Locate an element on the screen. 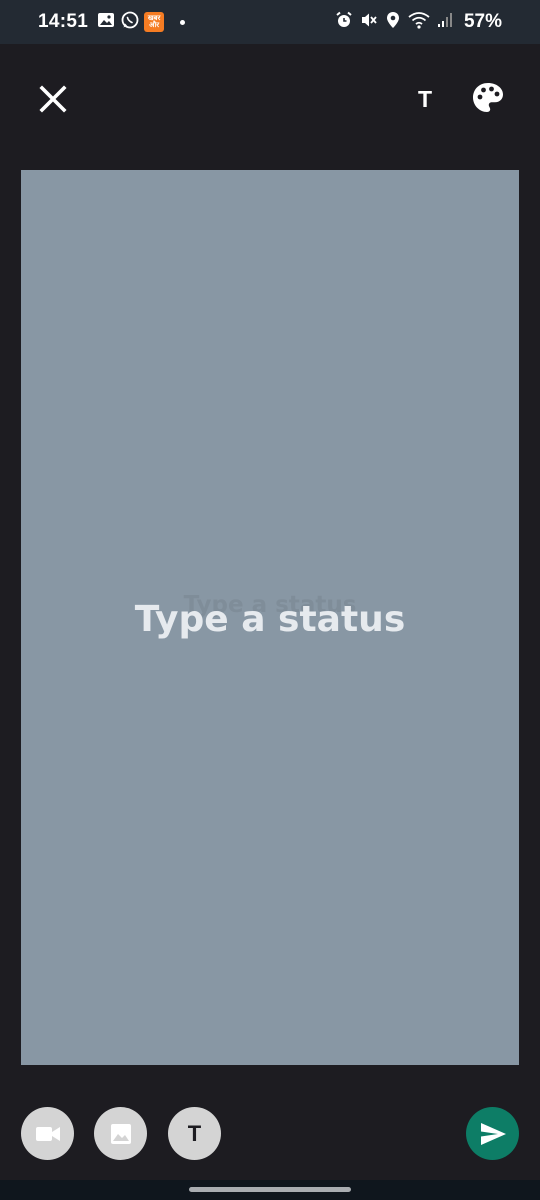 The image size is (540, 1200). home-gesture-handle is located at coordinates (270, 1189).